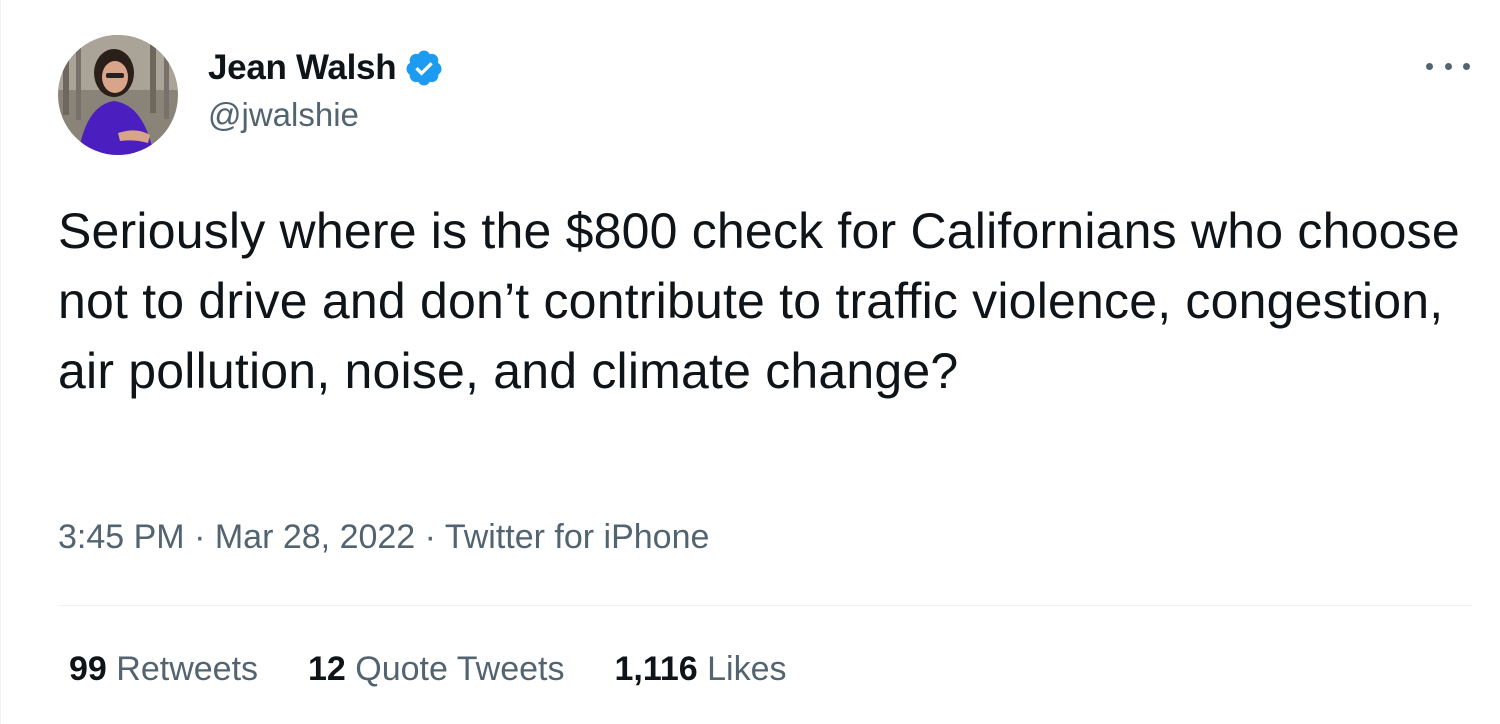 The height and width of the screenshot is (724, 1500). I want to click on tweet-stats: 99 Retweets 12 Quote Tweets 1,116 Likes, so click(453, 669).